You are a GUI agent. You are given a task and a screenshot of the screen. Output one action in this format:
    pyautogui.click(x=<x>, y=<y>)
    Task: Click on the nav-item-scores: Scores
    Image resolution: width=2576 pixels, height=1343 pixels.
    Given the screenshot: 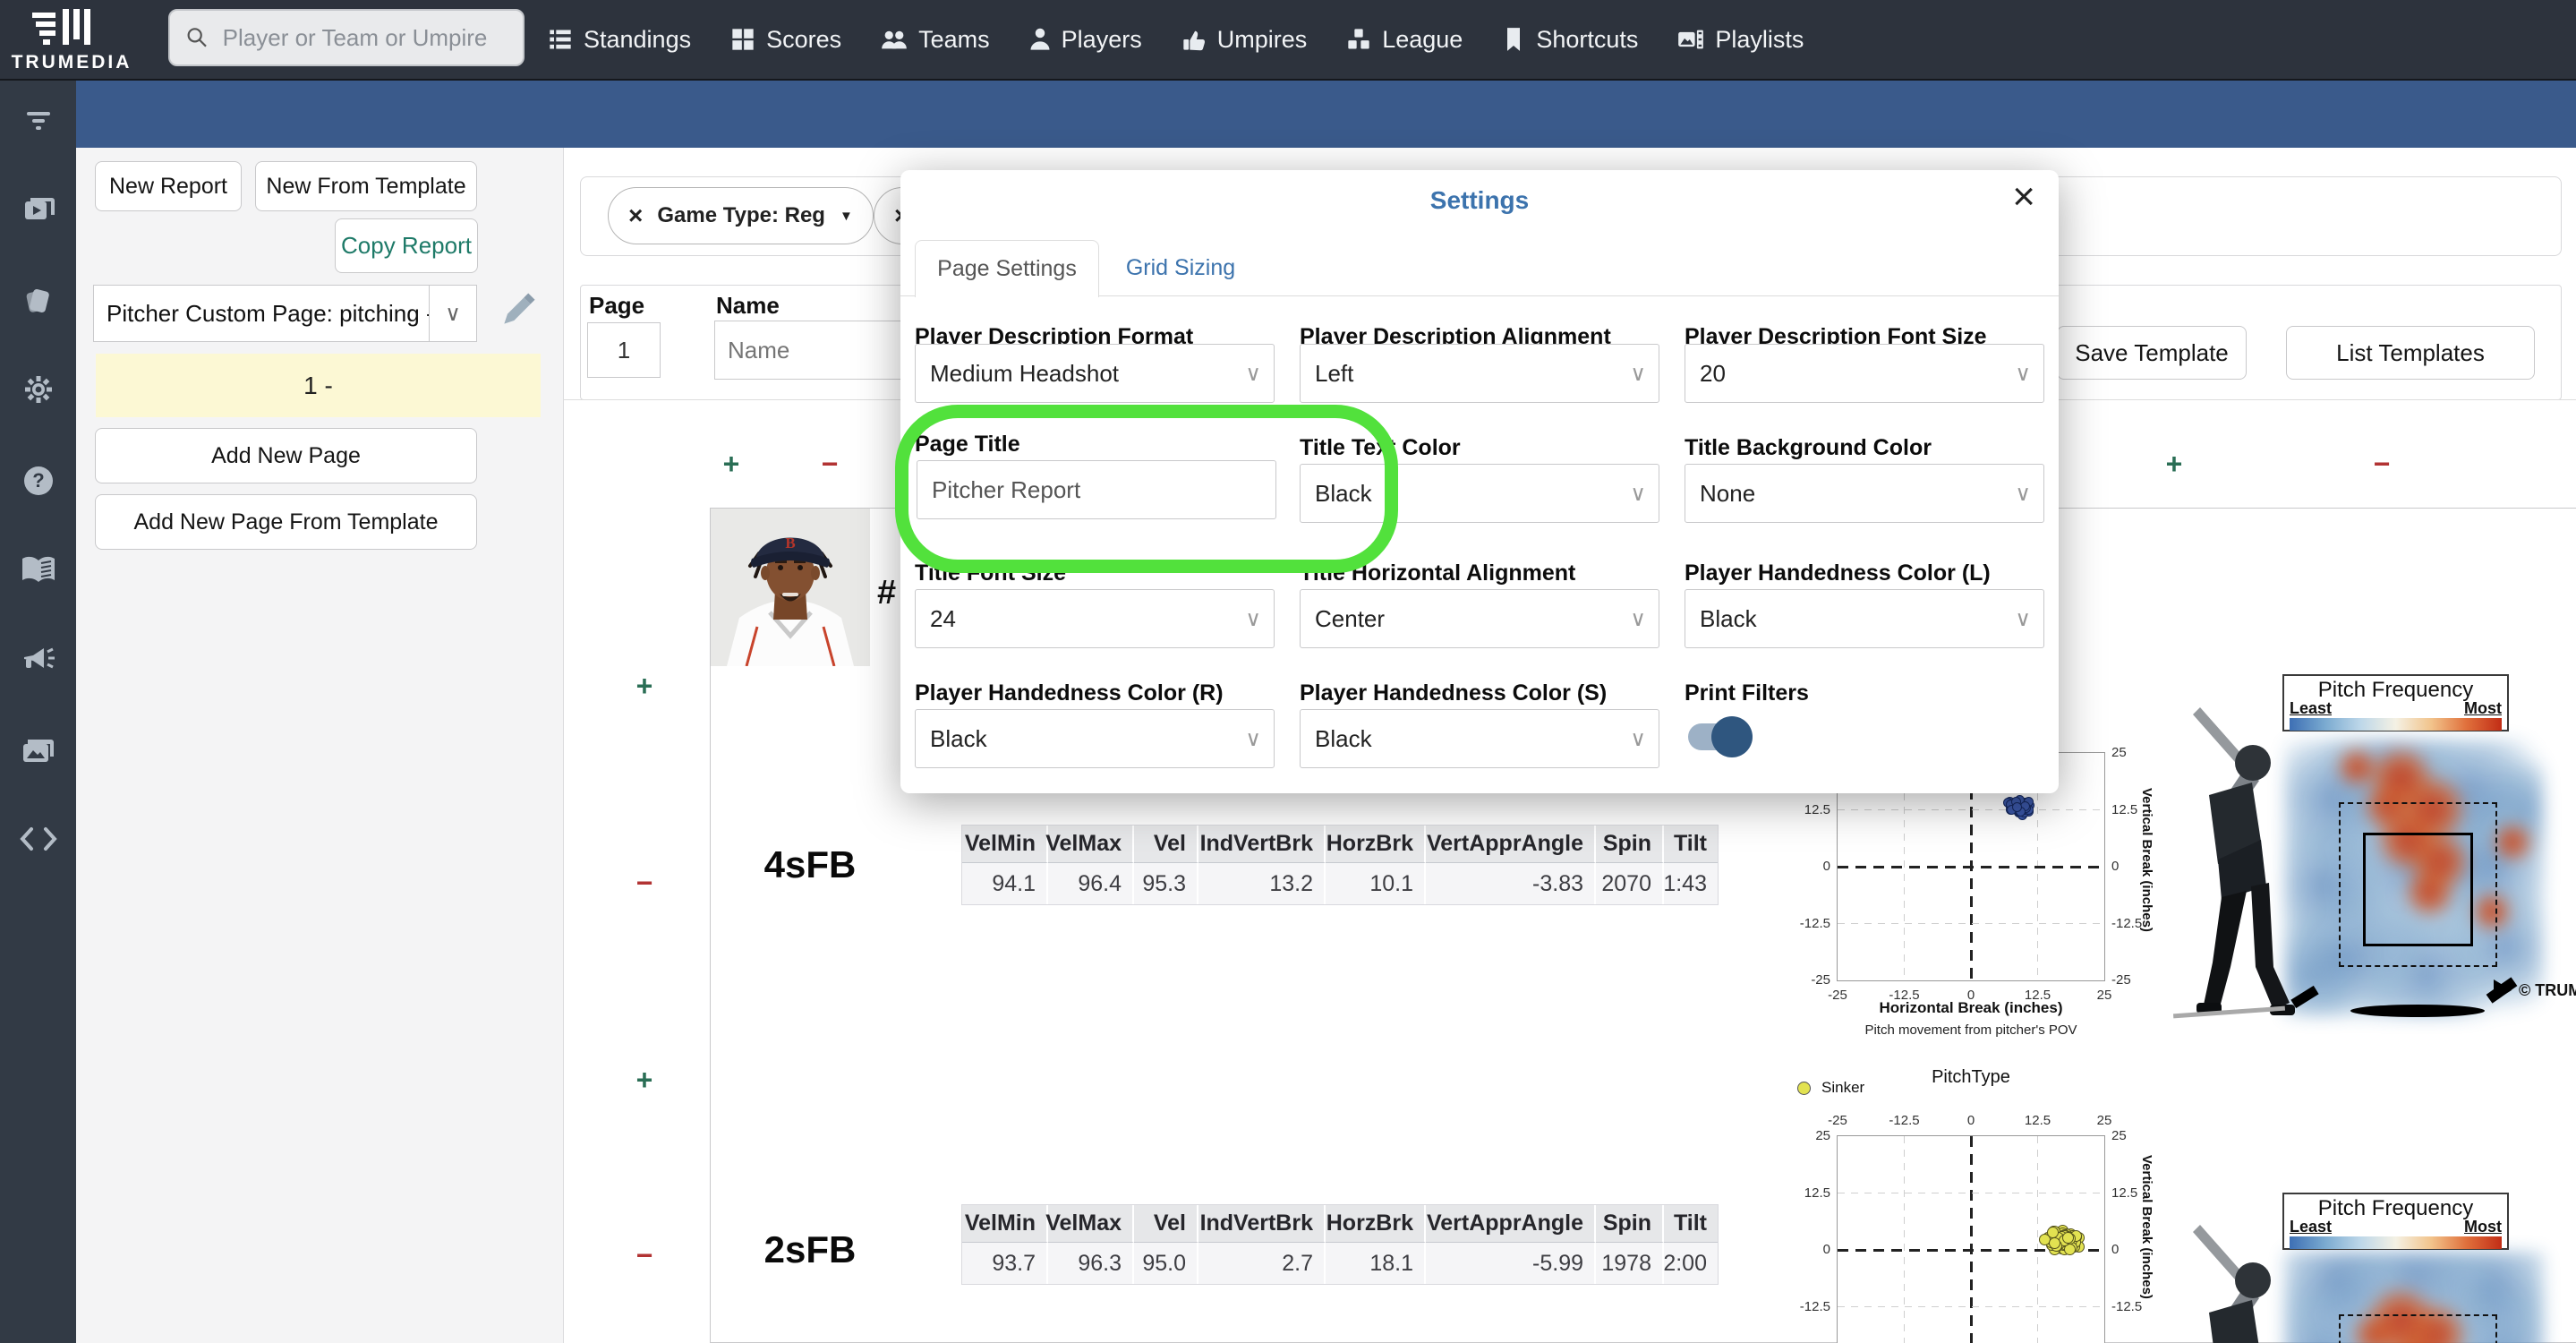 What is the action you would take?
    pyautogui.click(x=785, y=40)
    